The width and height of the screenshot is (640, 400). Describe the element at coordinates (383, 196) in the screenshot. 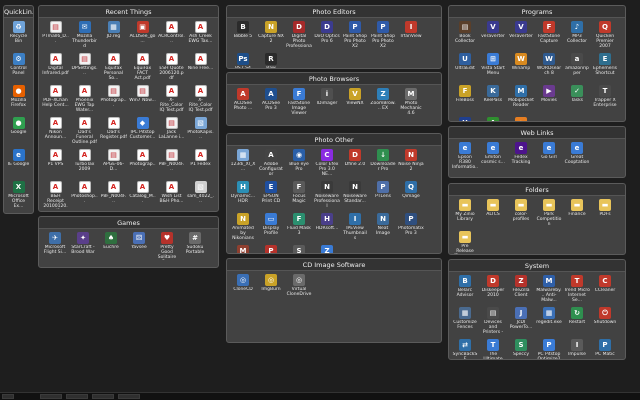

I see `desktop-shortcut: P PTLens` at that location.